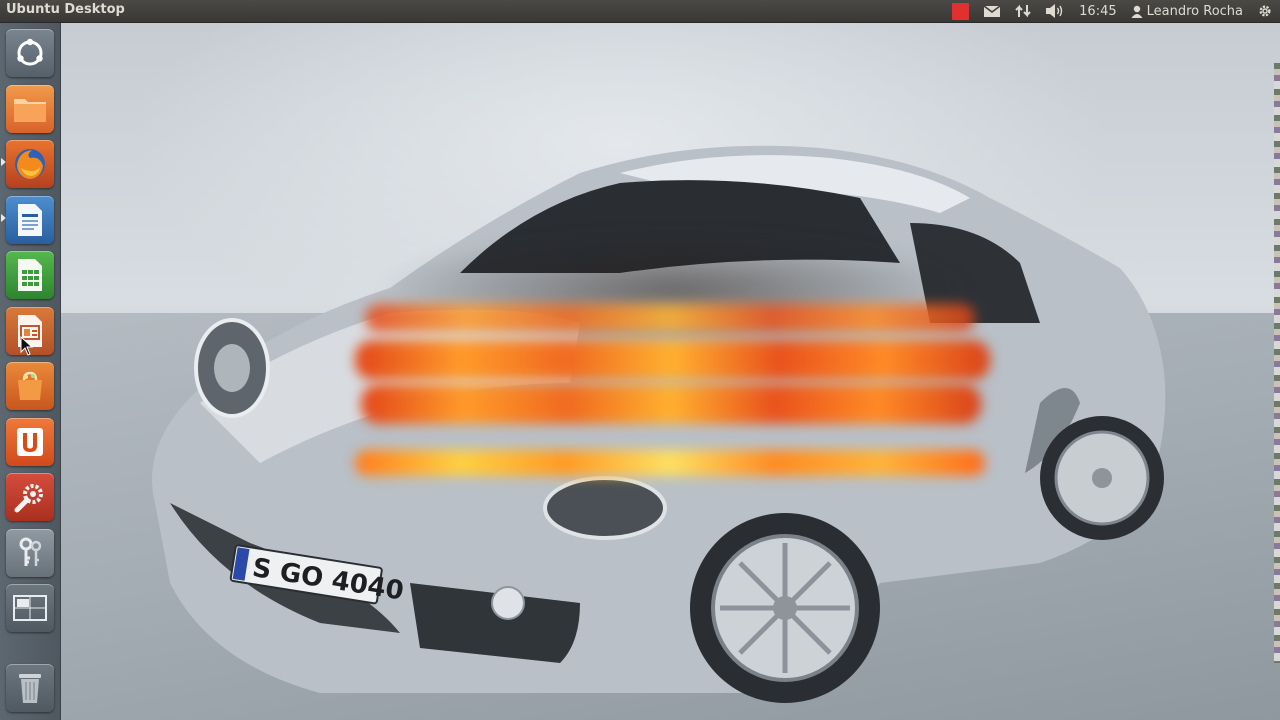  I want to click on keys-icon, so click(30, 551).